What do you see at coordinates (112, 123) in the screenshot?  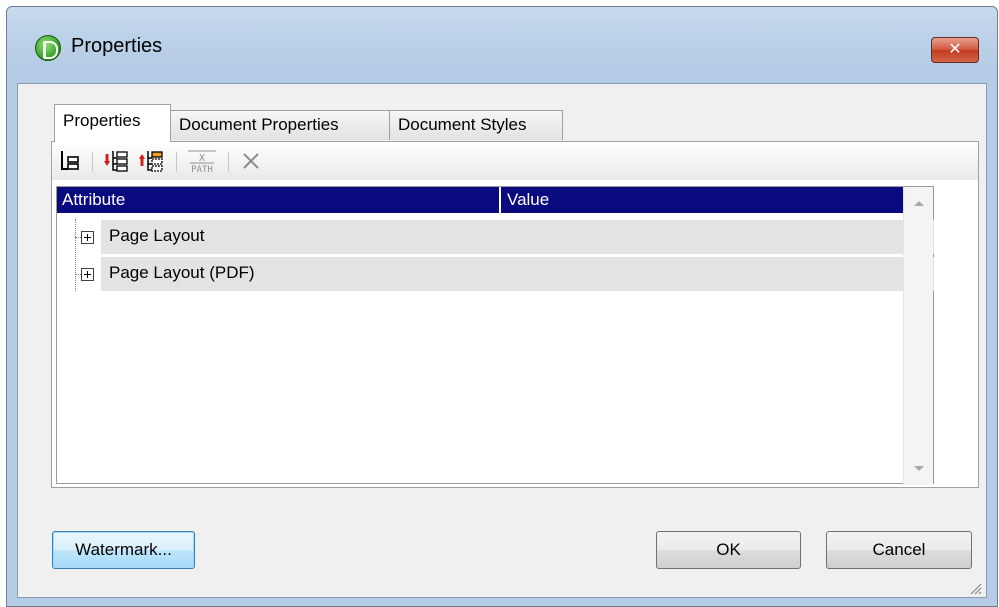 I see `tab-properties: Properties` at bounding box center [112, 123].